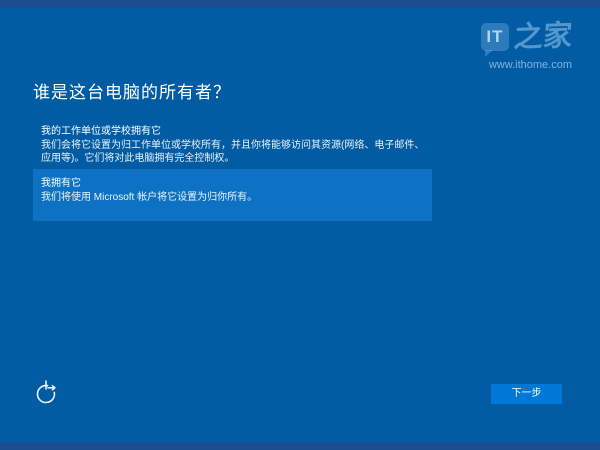 This screenshot has height=450, width=600. I want to click on ithome-logo-it-text: IT, so click(495, 36).